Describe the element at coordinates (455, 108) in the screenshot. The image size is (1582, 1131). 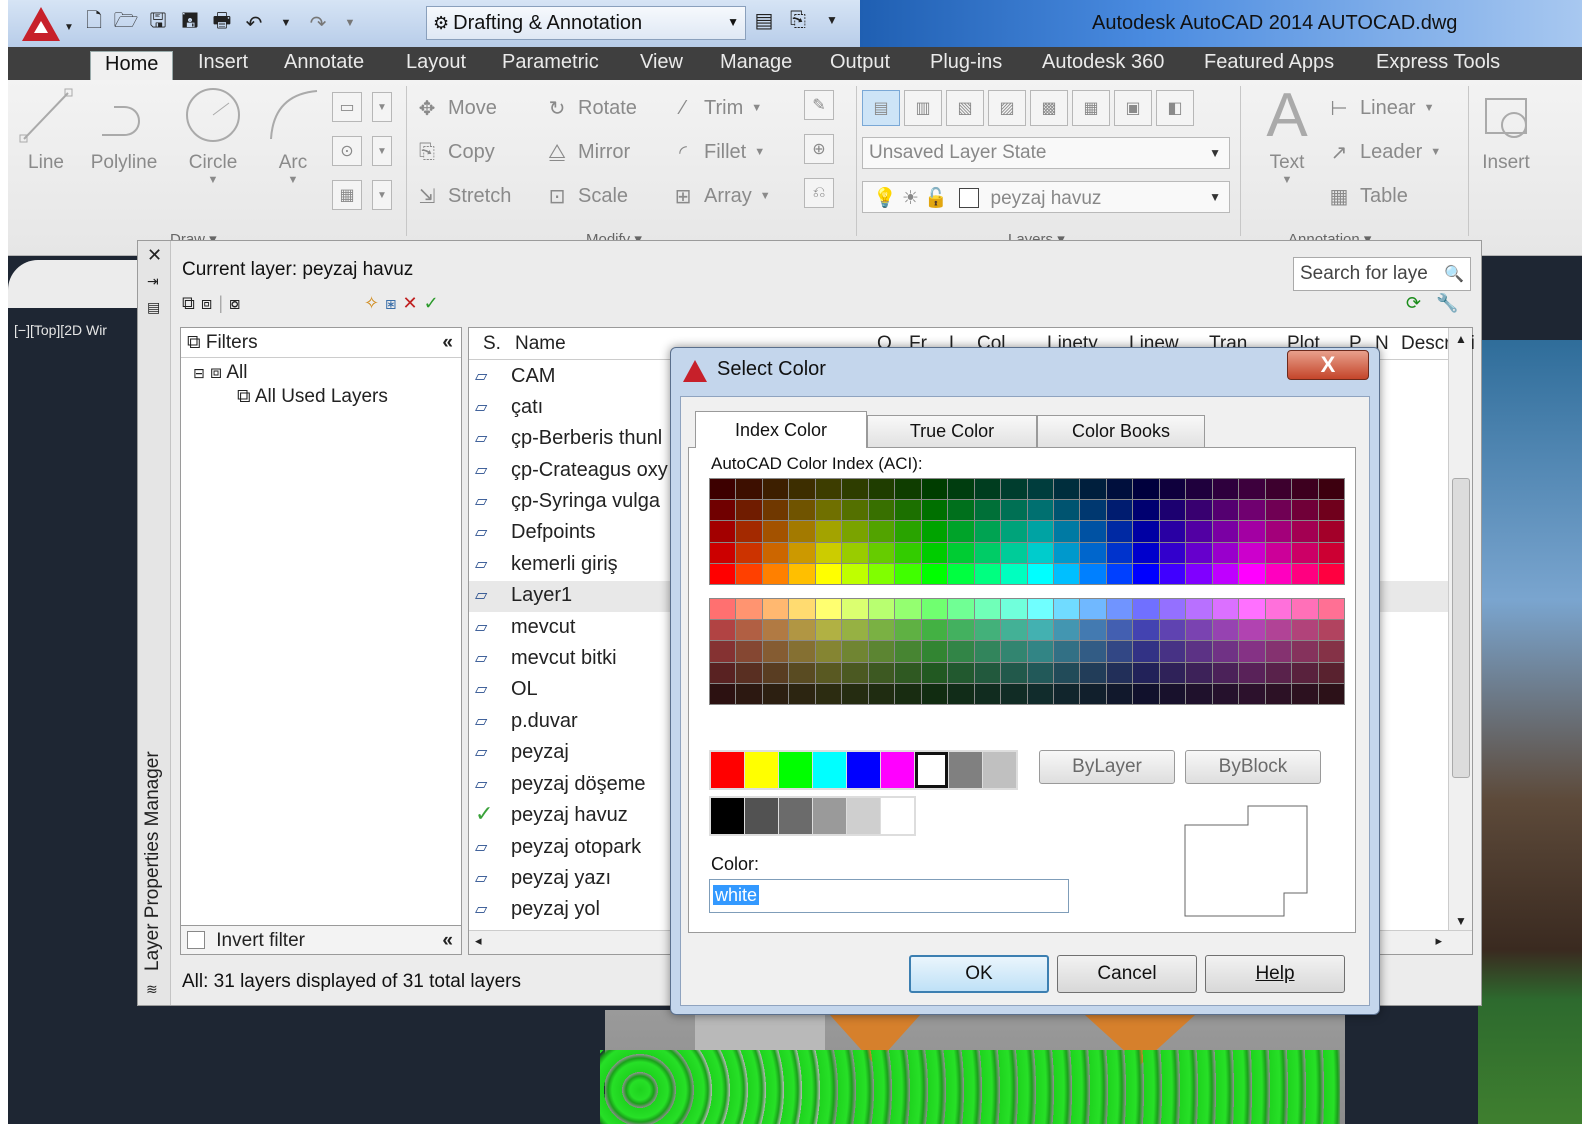
I see `move-tool: ✥ Move` at that location.